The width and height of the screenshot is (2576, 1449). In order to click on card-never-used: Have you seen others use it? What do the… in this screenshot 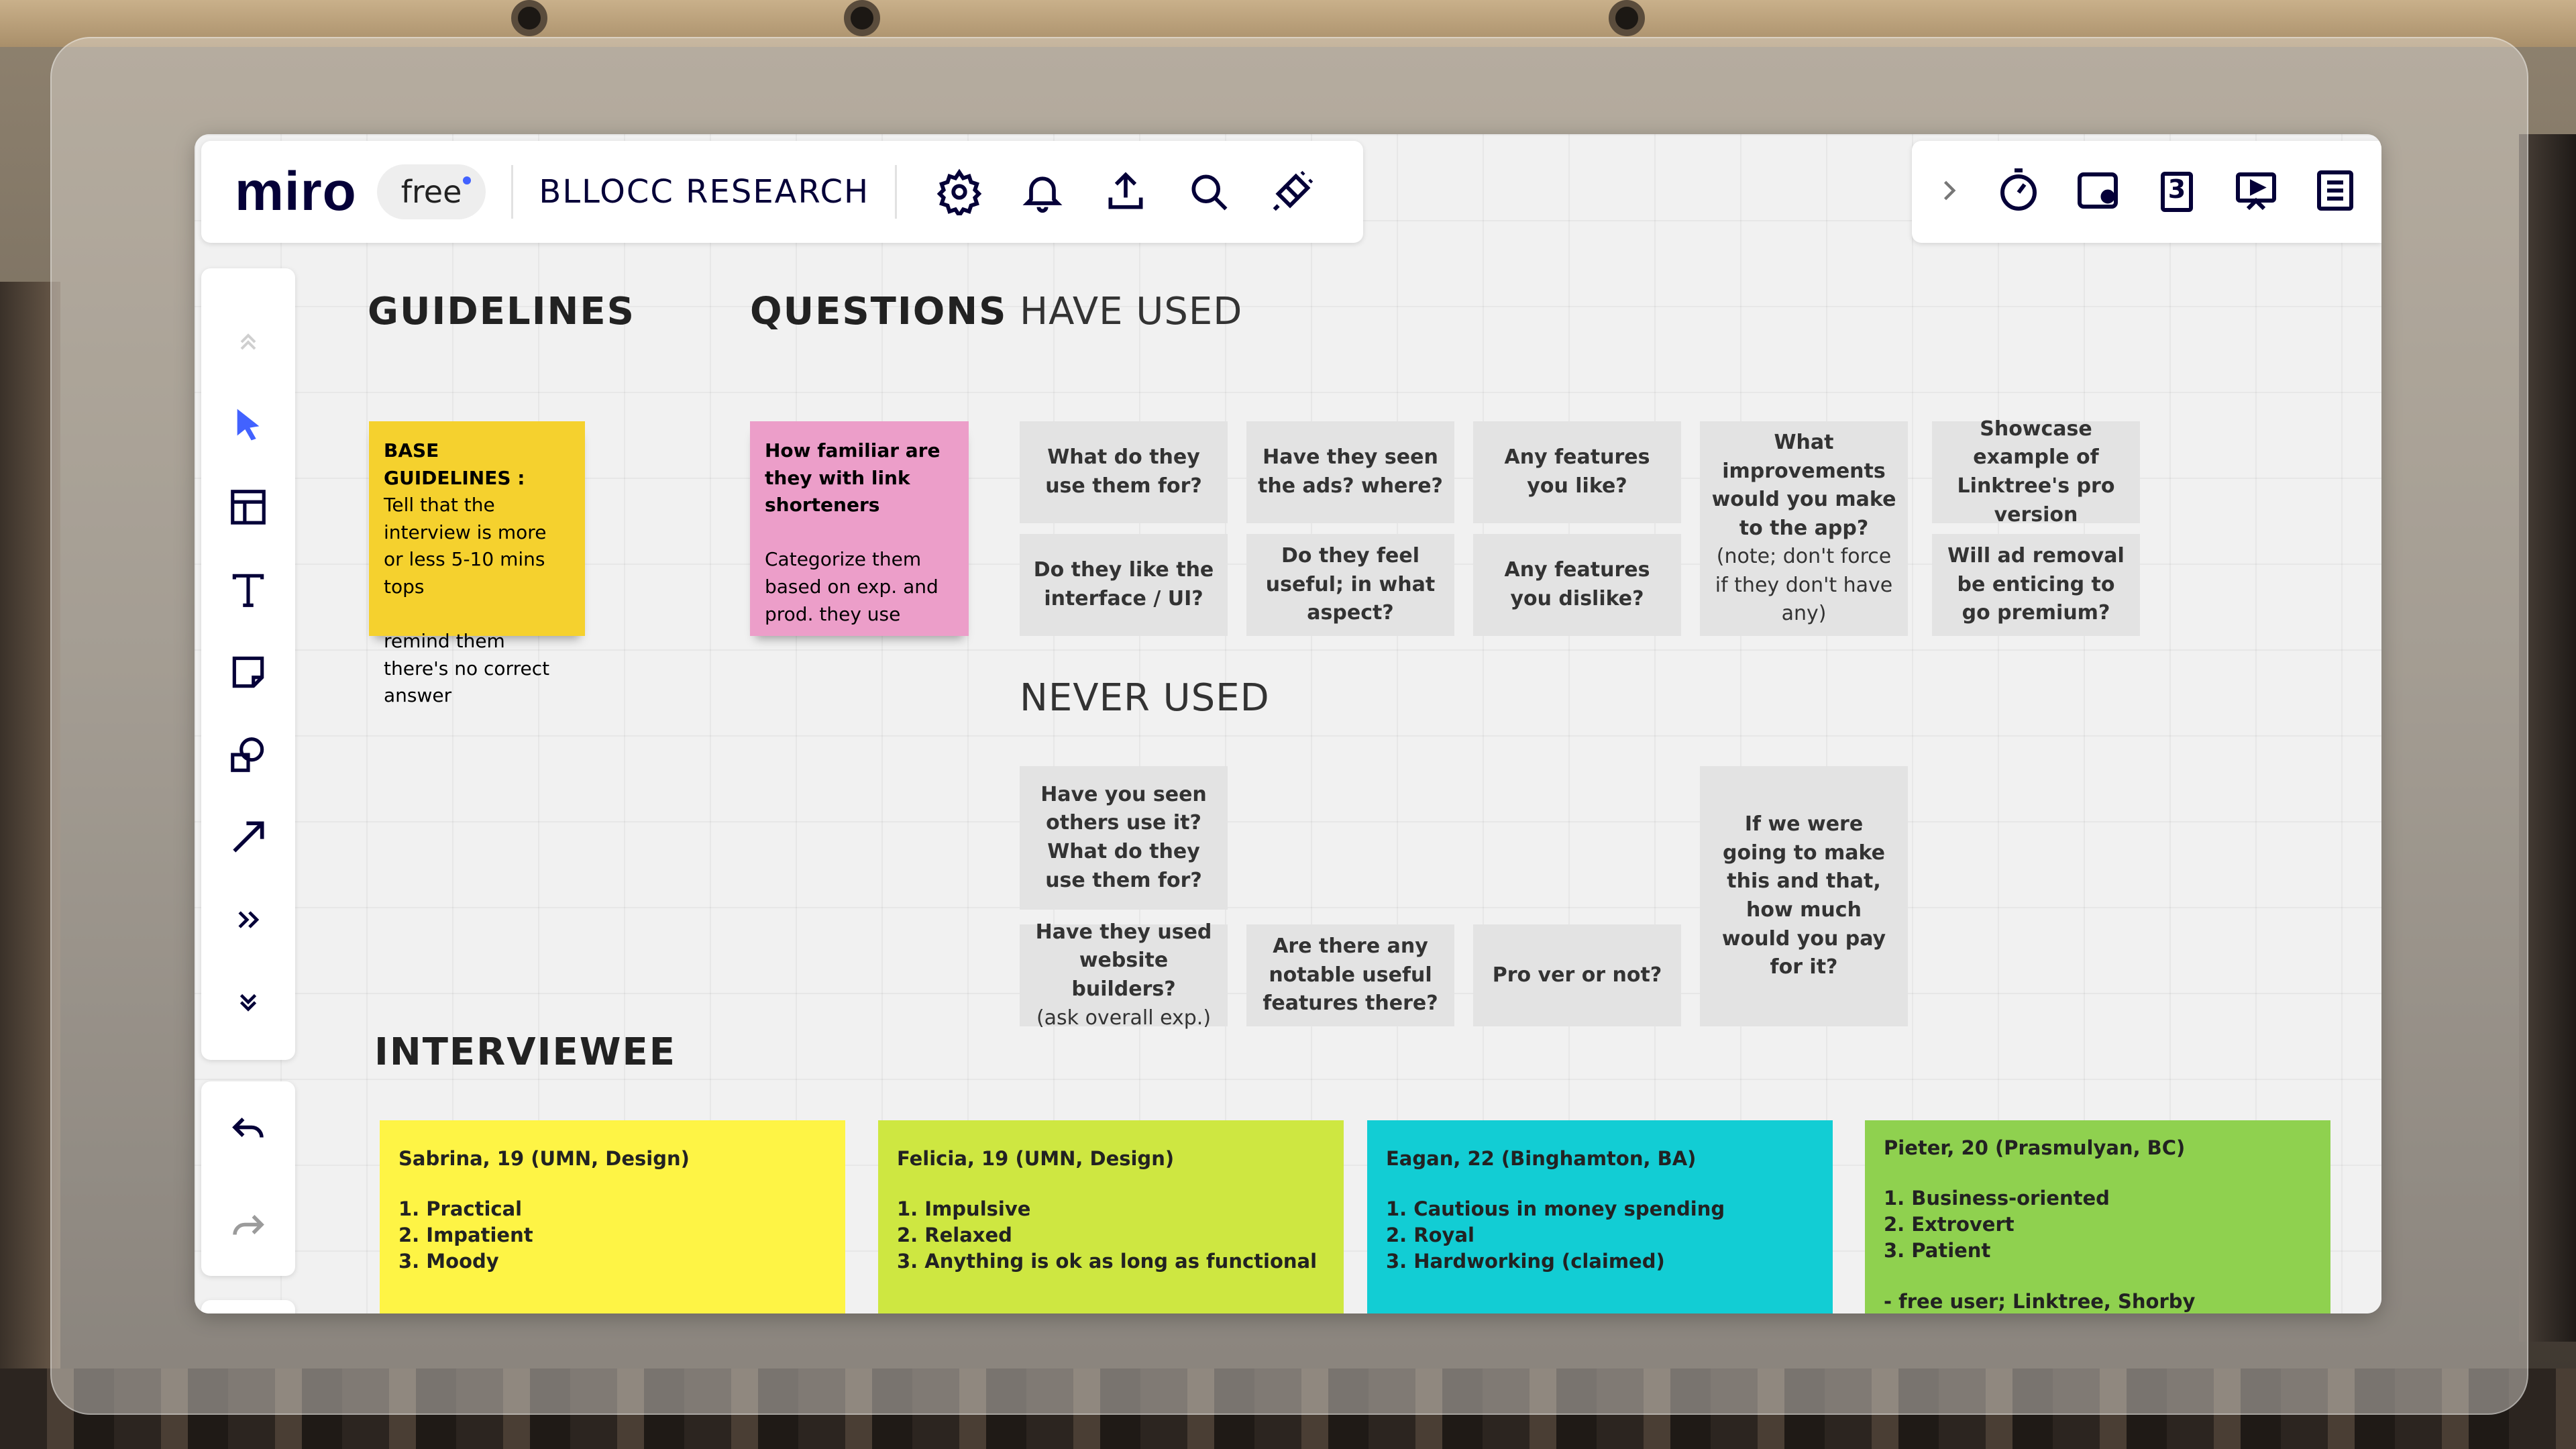, I will do `click(1124, 838)`.